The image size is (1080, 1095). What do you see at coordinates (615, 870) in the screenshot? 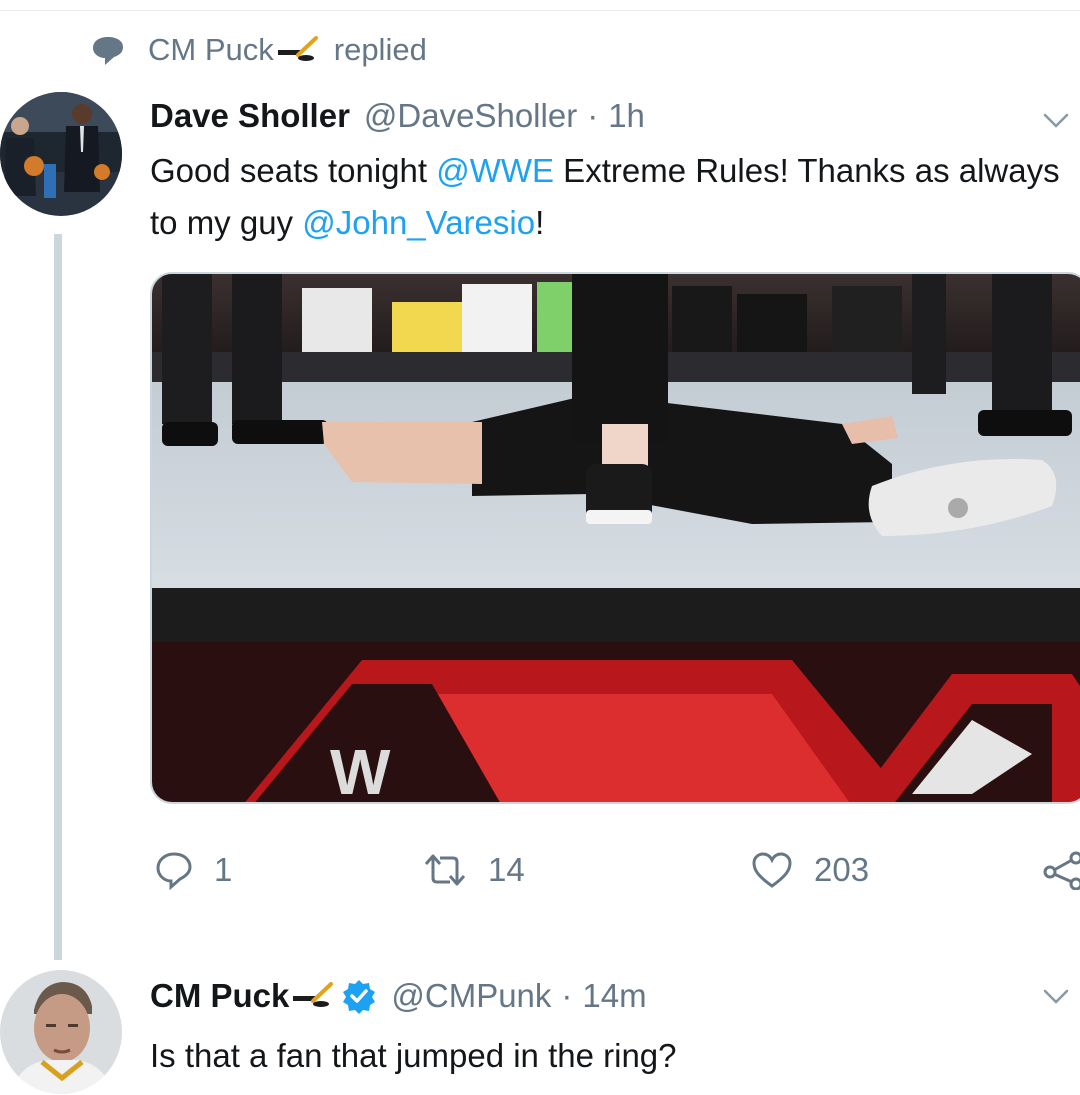
I see `tweet-actions: 1 14 203` at bounding box center [615, 870].